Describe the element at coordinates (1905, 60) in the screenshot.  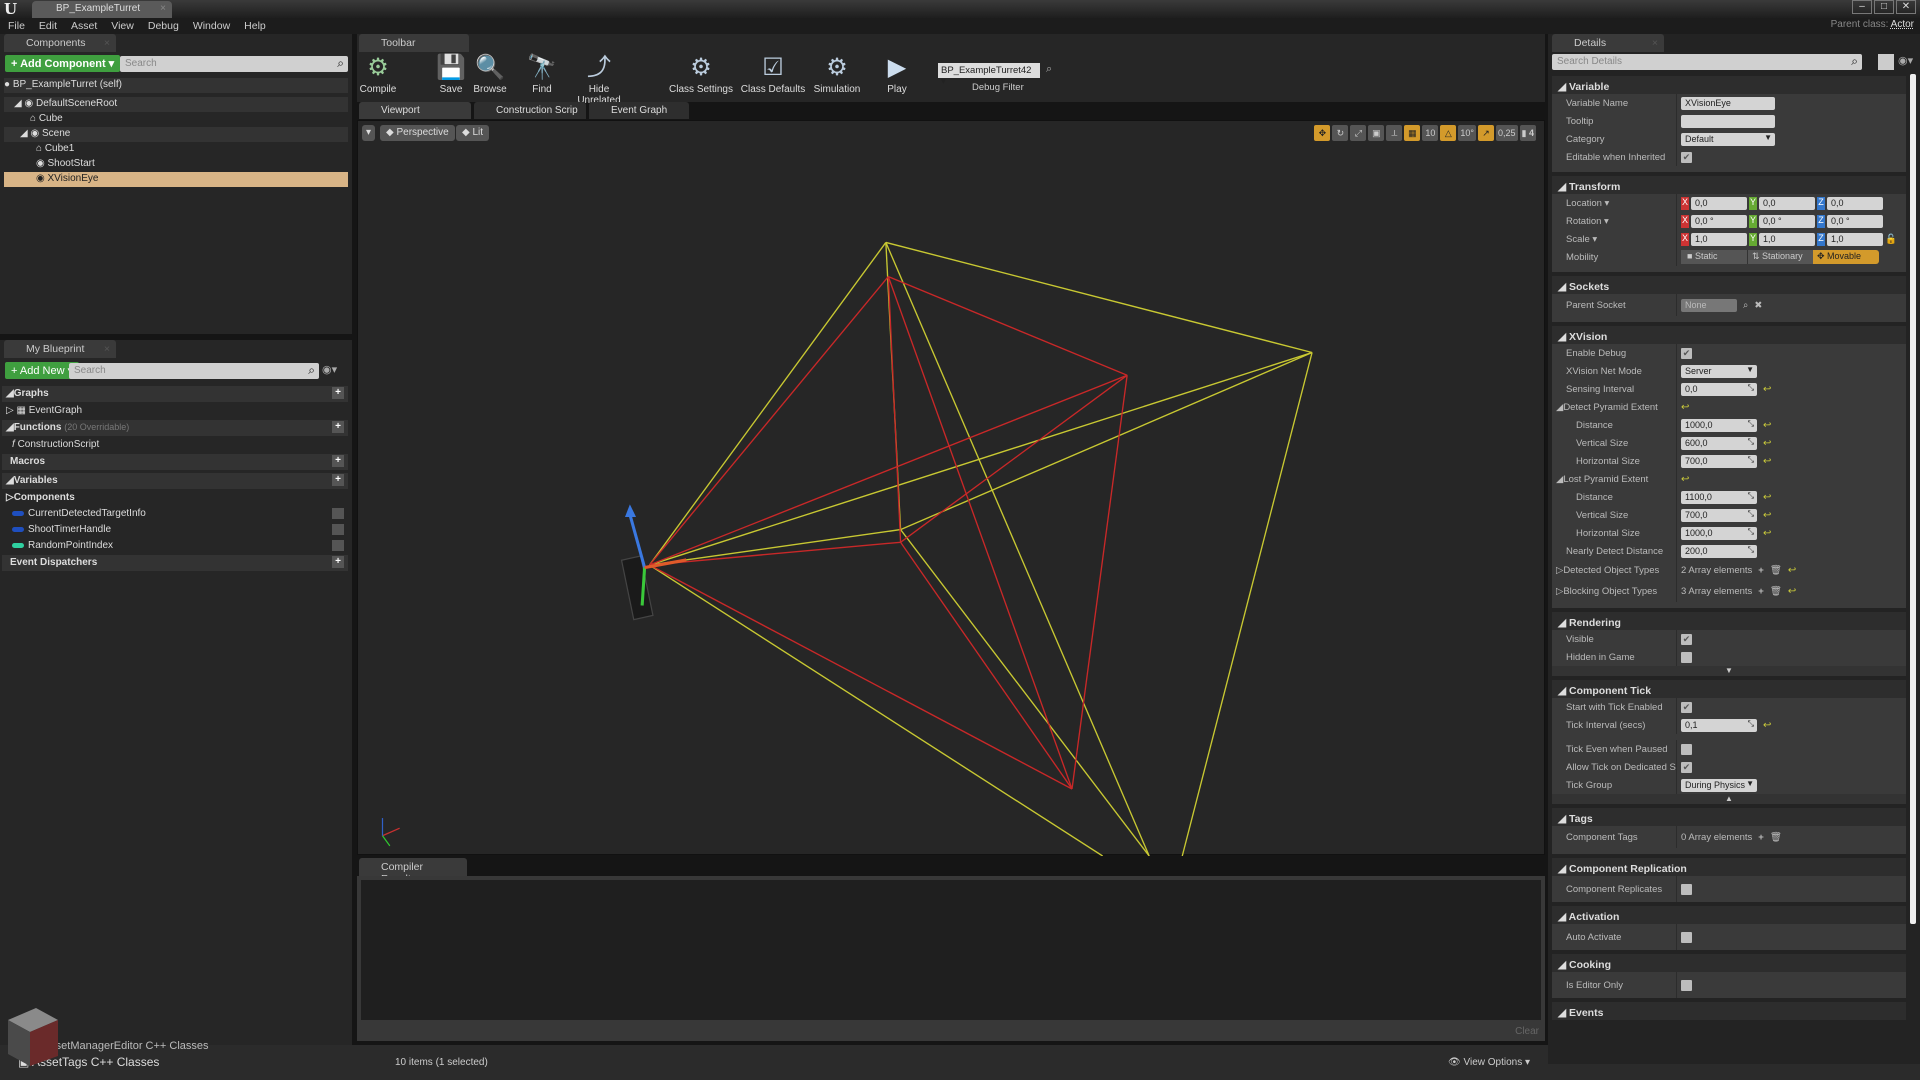
I see `visibility-eye-icon: ◉▾` at that location.